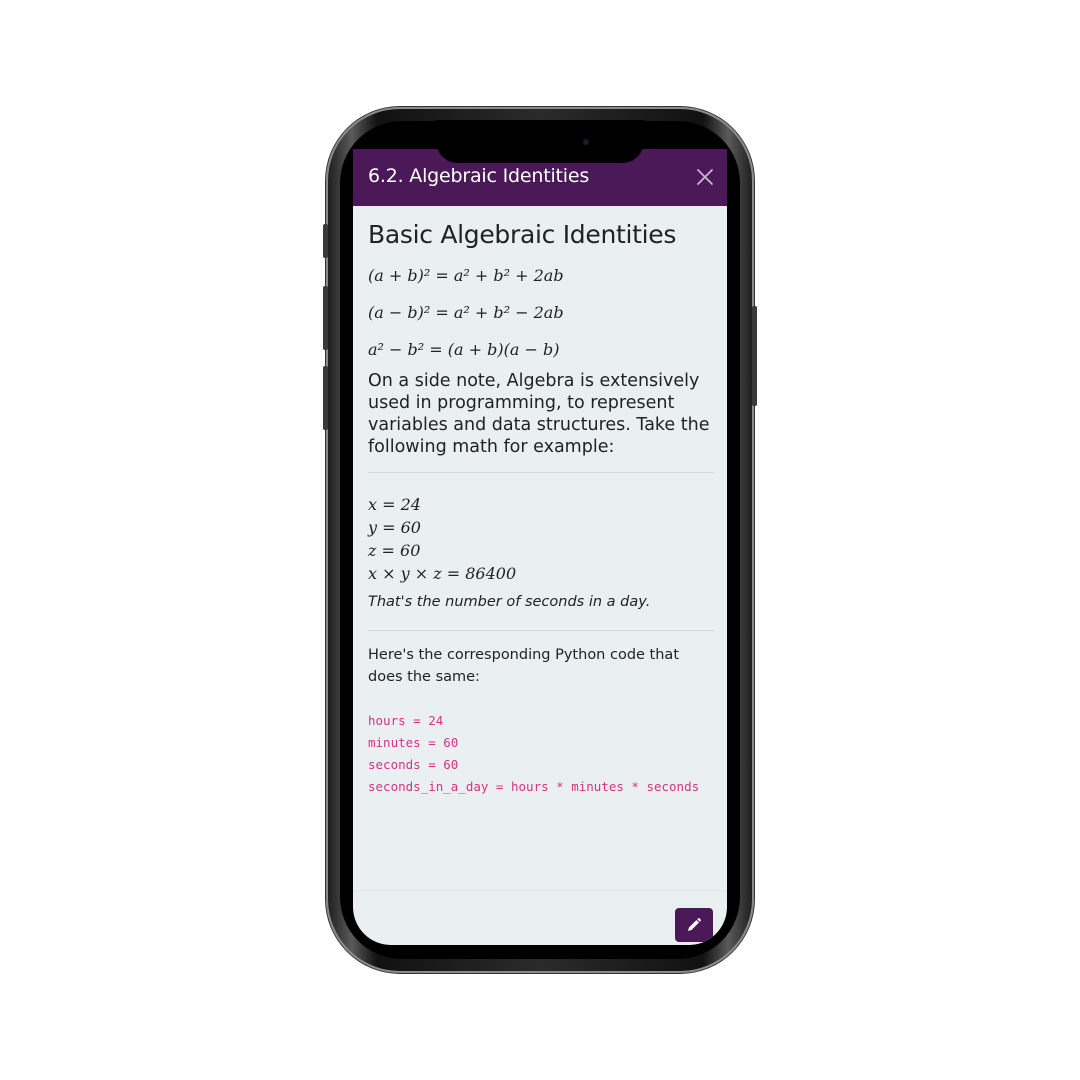 This screenshot has height=1080, width=1080. I want to click on seconds-note: That's the number of seconds in a day., so click(509, 602).